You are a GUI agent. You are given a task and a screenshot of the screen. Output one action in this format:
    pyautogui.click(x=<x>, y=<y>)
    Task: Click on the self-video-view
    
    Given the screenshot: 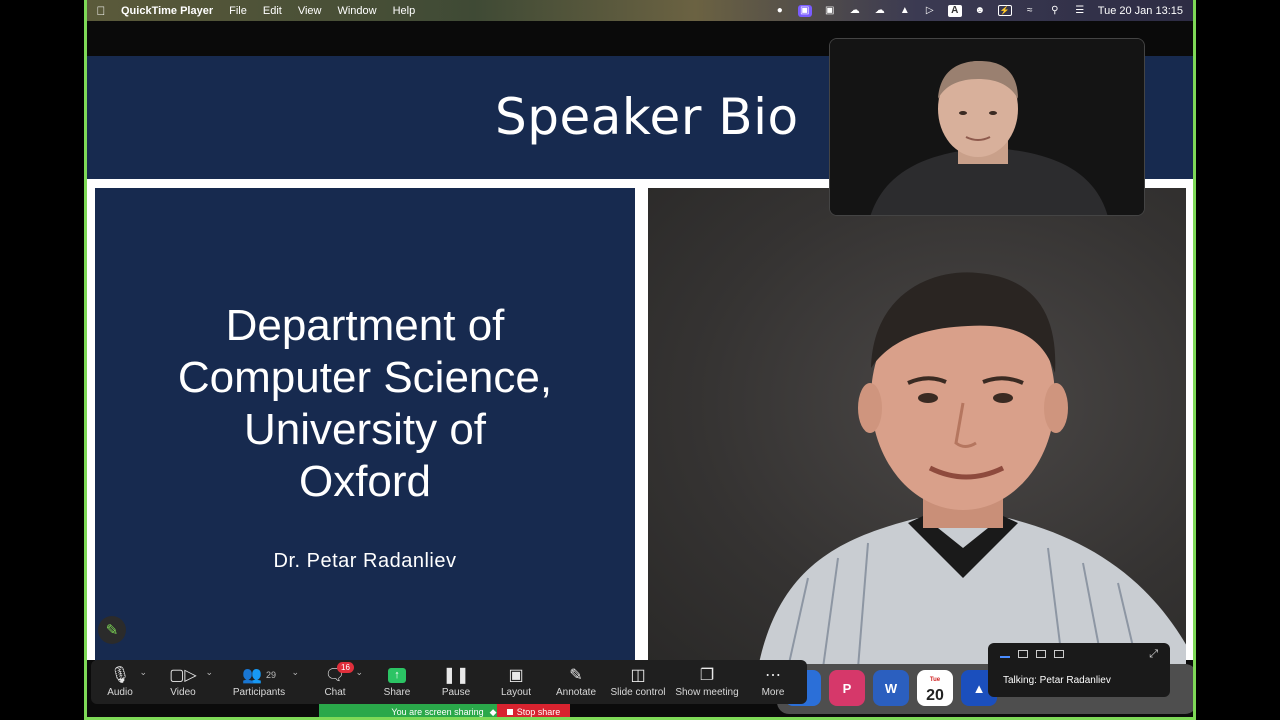 What is the action you would take?
    pyautogui.click(x=987, y=127)
    